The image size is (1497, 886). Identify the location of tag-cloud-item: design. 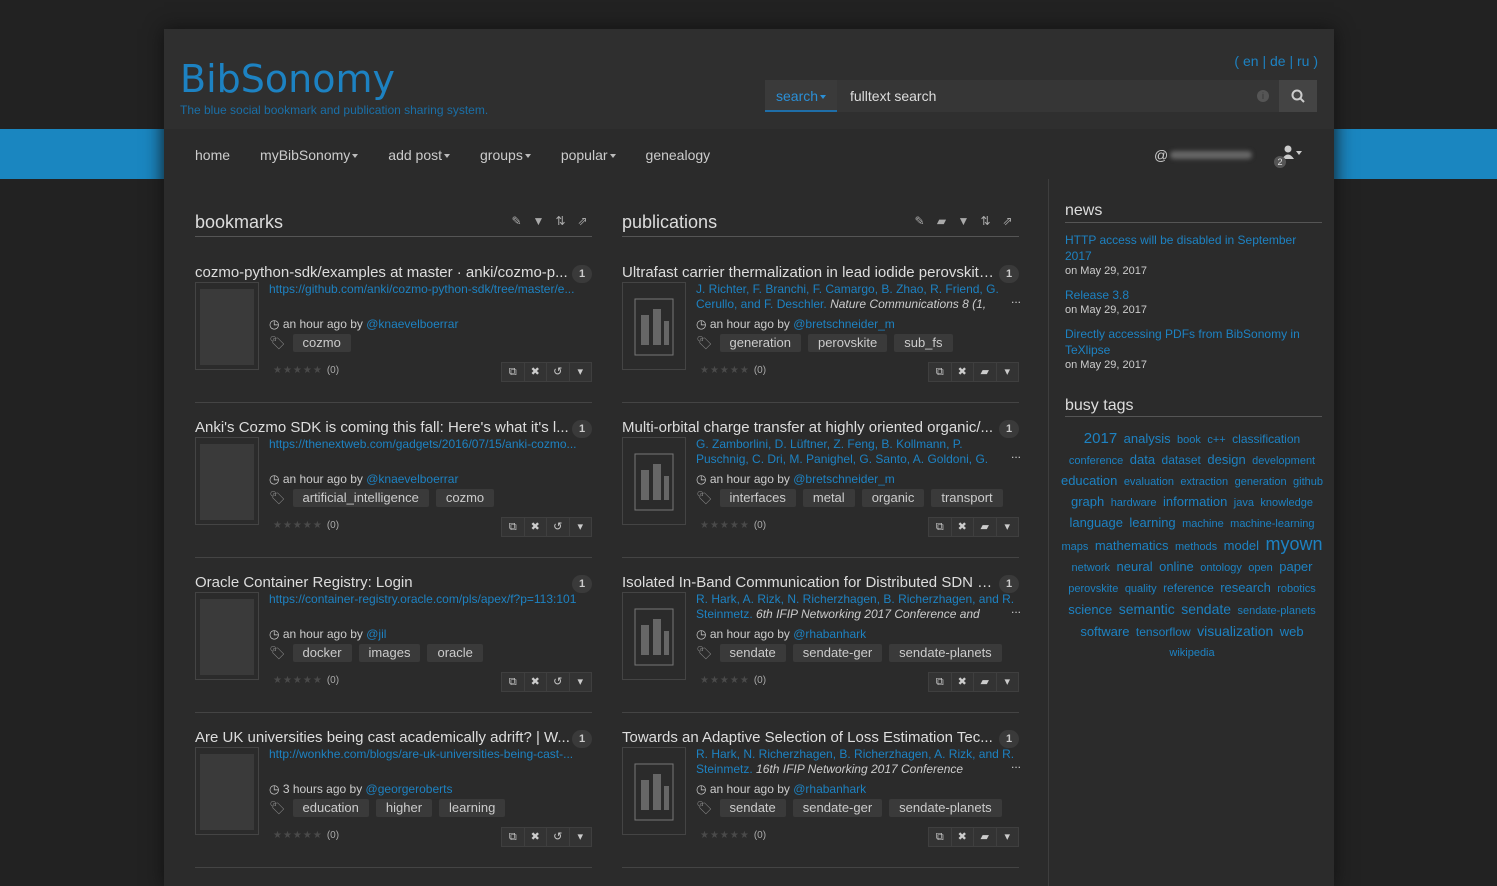
(1226, 459).